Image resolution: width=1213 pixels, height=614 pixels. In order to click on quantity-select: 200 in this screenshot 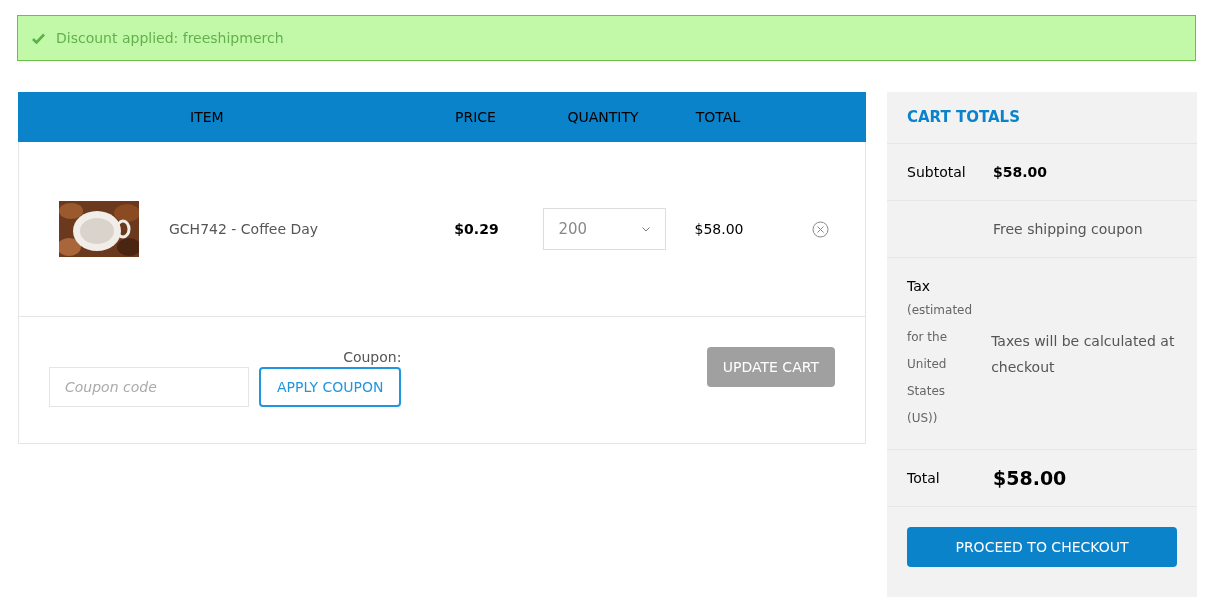, I will do `click(604, 229)`.